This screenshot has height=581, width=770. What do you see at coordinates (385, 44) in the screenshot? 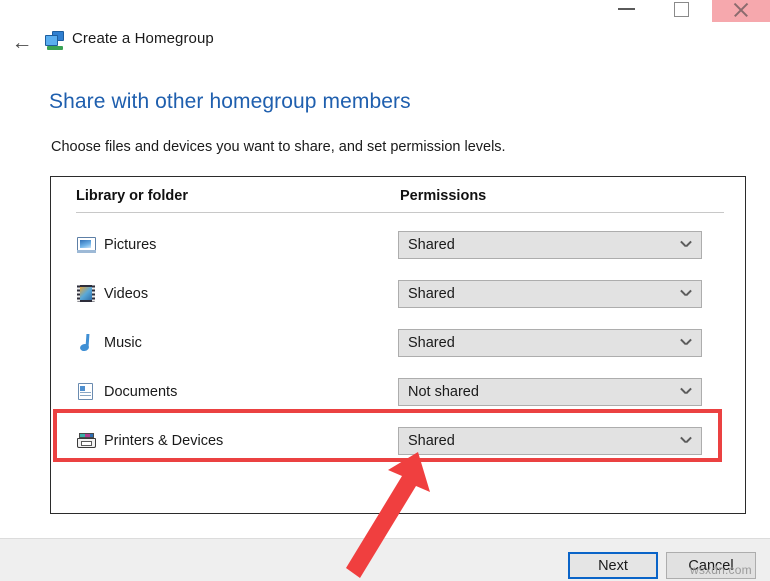
I see `nav-row: ← Create a Homegroup` at bounding box center [385, 44].